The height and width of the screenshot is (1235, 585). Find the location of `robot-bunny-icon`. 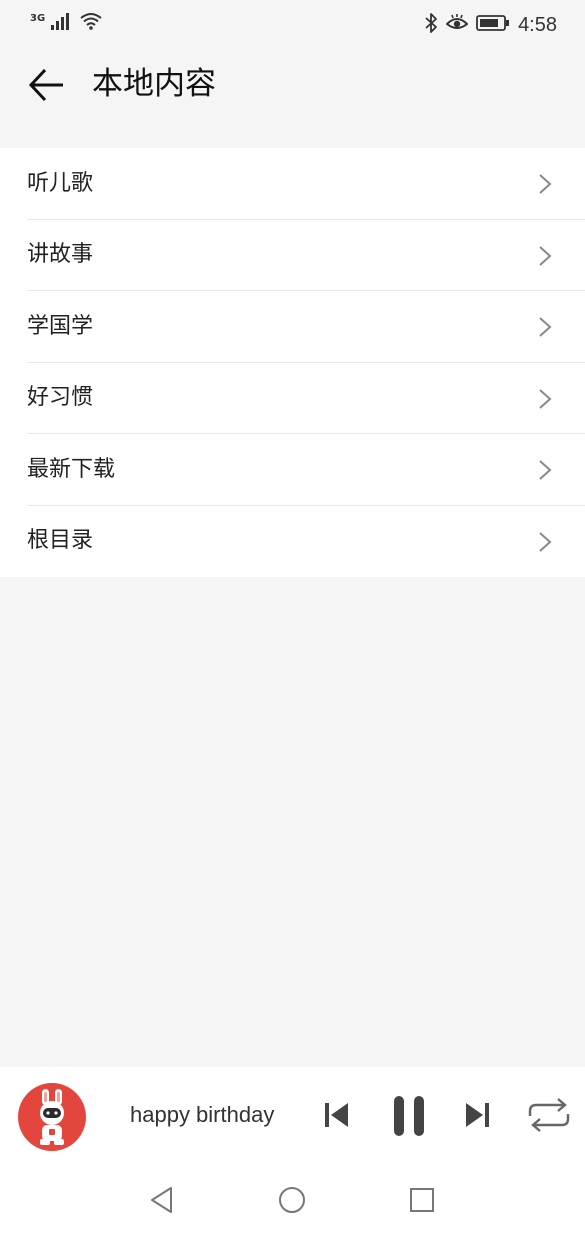

robot-bunny-icon is located at coordinates (52, 1117).